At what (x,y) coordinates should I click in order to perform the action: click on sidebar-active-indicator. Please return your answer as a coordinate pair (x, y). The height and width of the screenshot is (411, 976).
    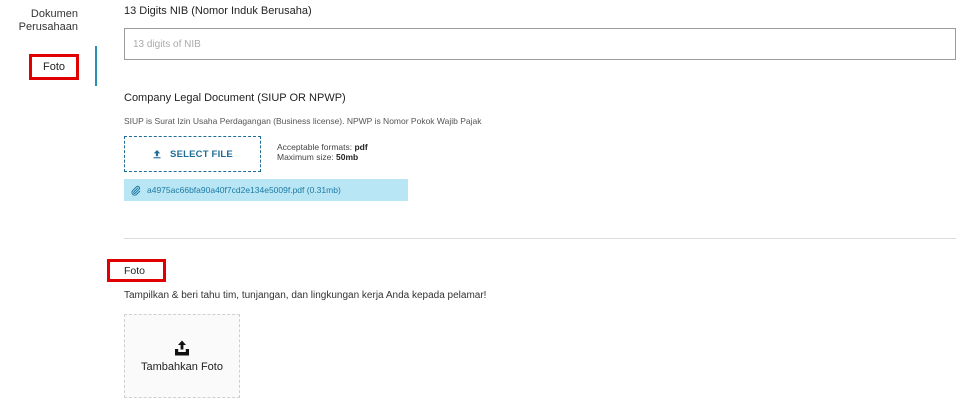
    Looking at the image, I should click on (96, 66).